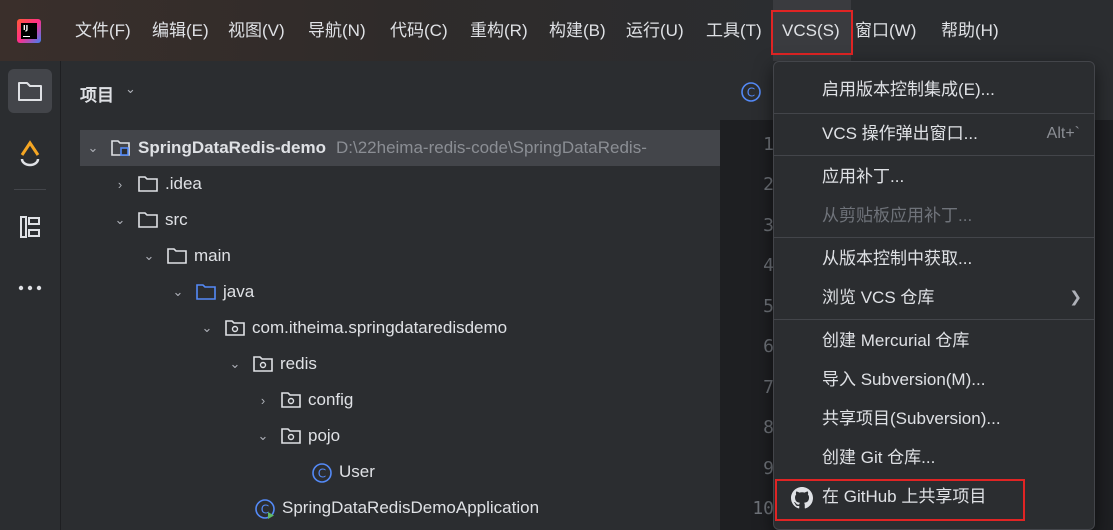 The height and width of the screenshot is (530, 1113). What do you see at coordinates (1075, 297) in the screenshot?
I see `chevron-right-icon: ❯` at bounding box center [1075, 297].